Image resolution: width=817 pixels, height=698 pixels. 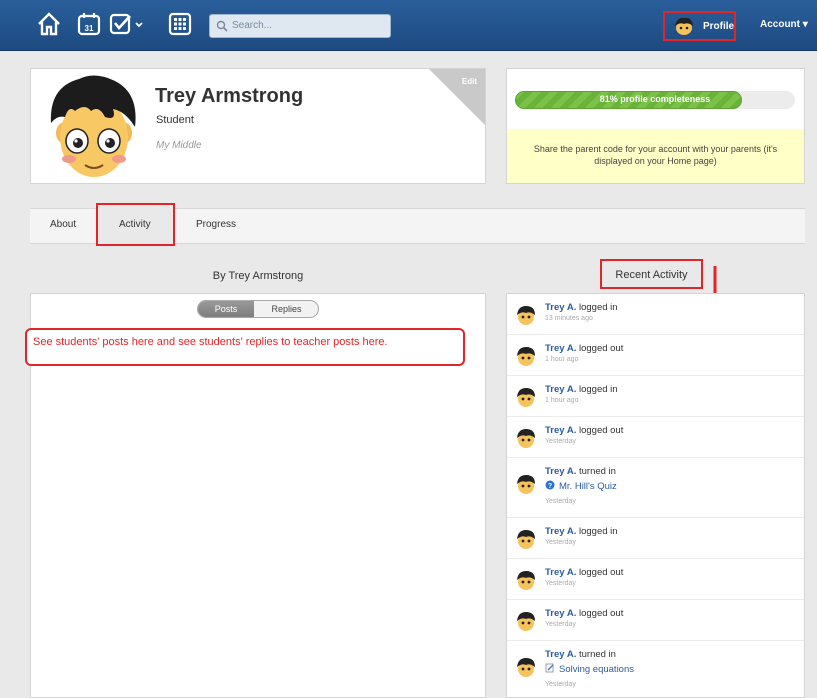 I want to click on activity-item: Trey A. logged in Yesterday, so click(x=655, y=538).